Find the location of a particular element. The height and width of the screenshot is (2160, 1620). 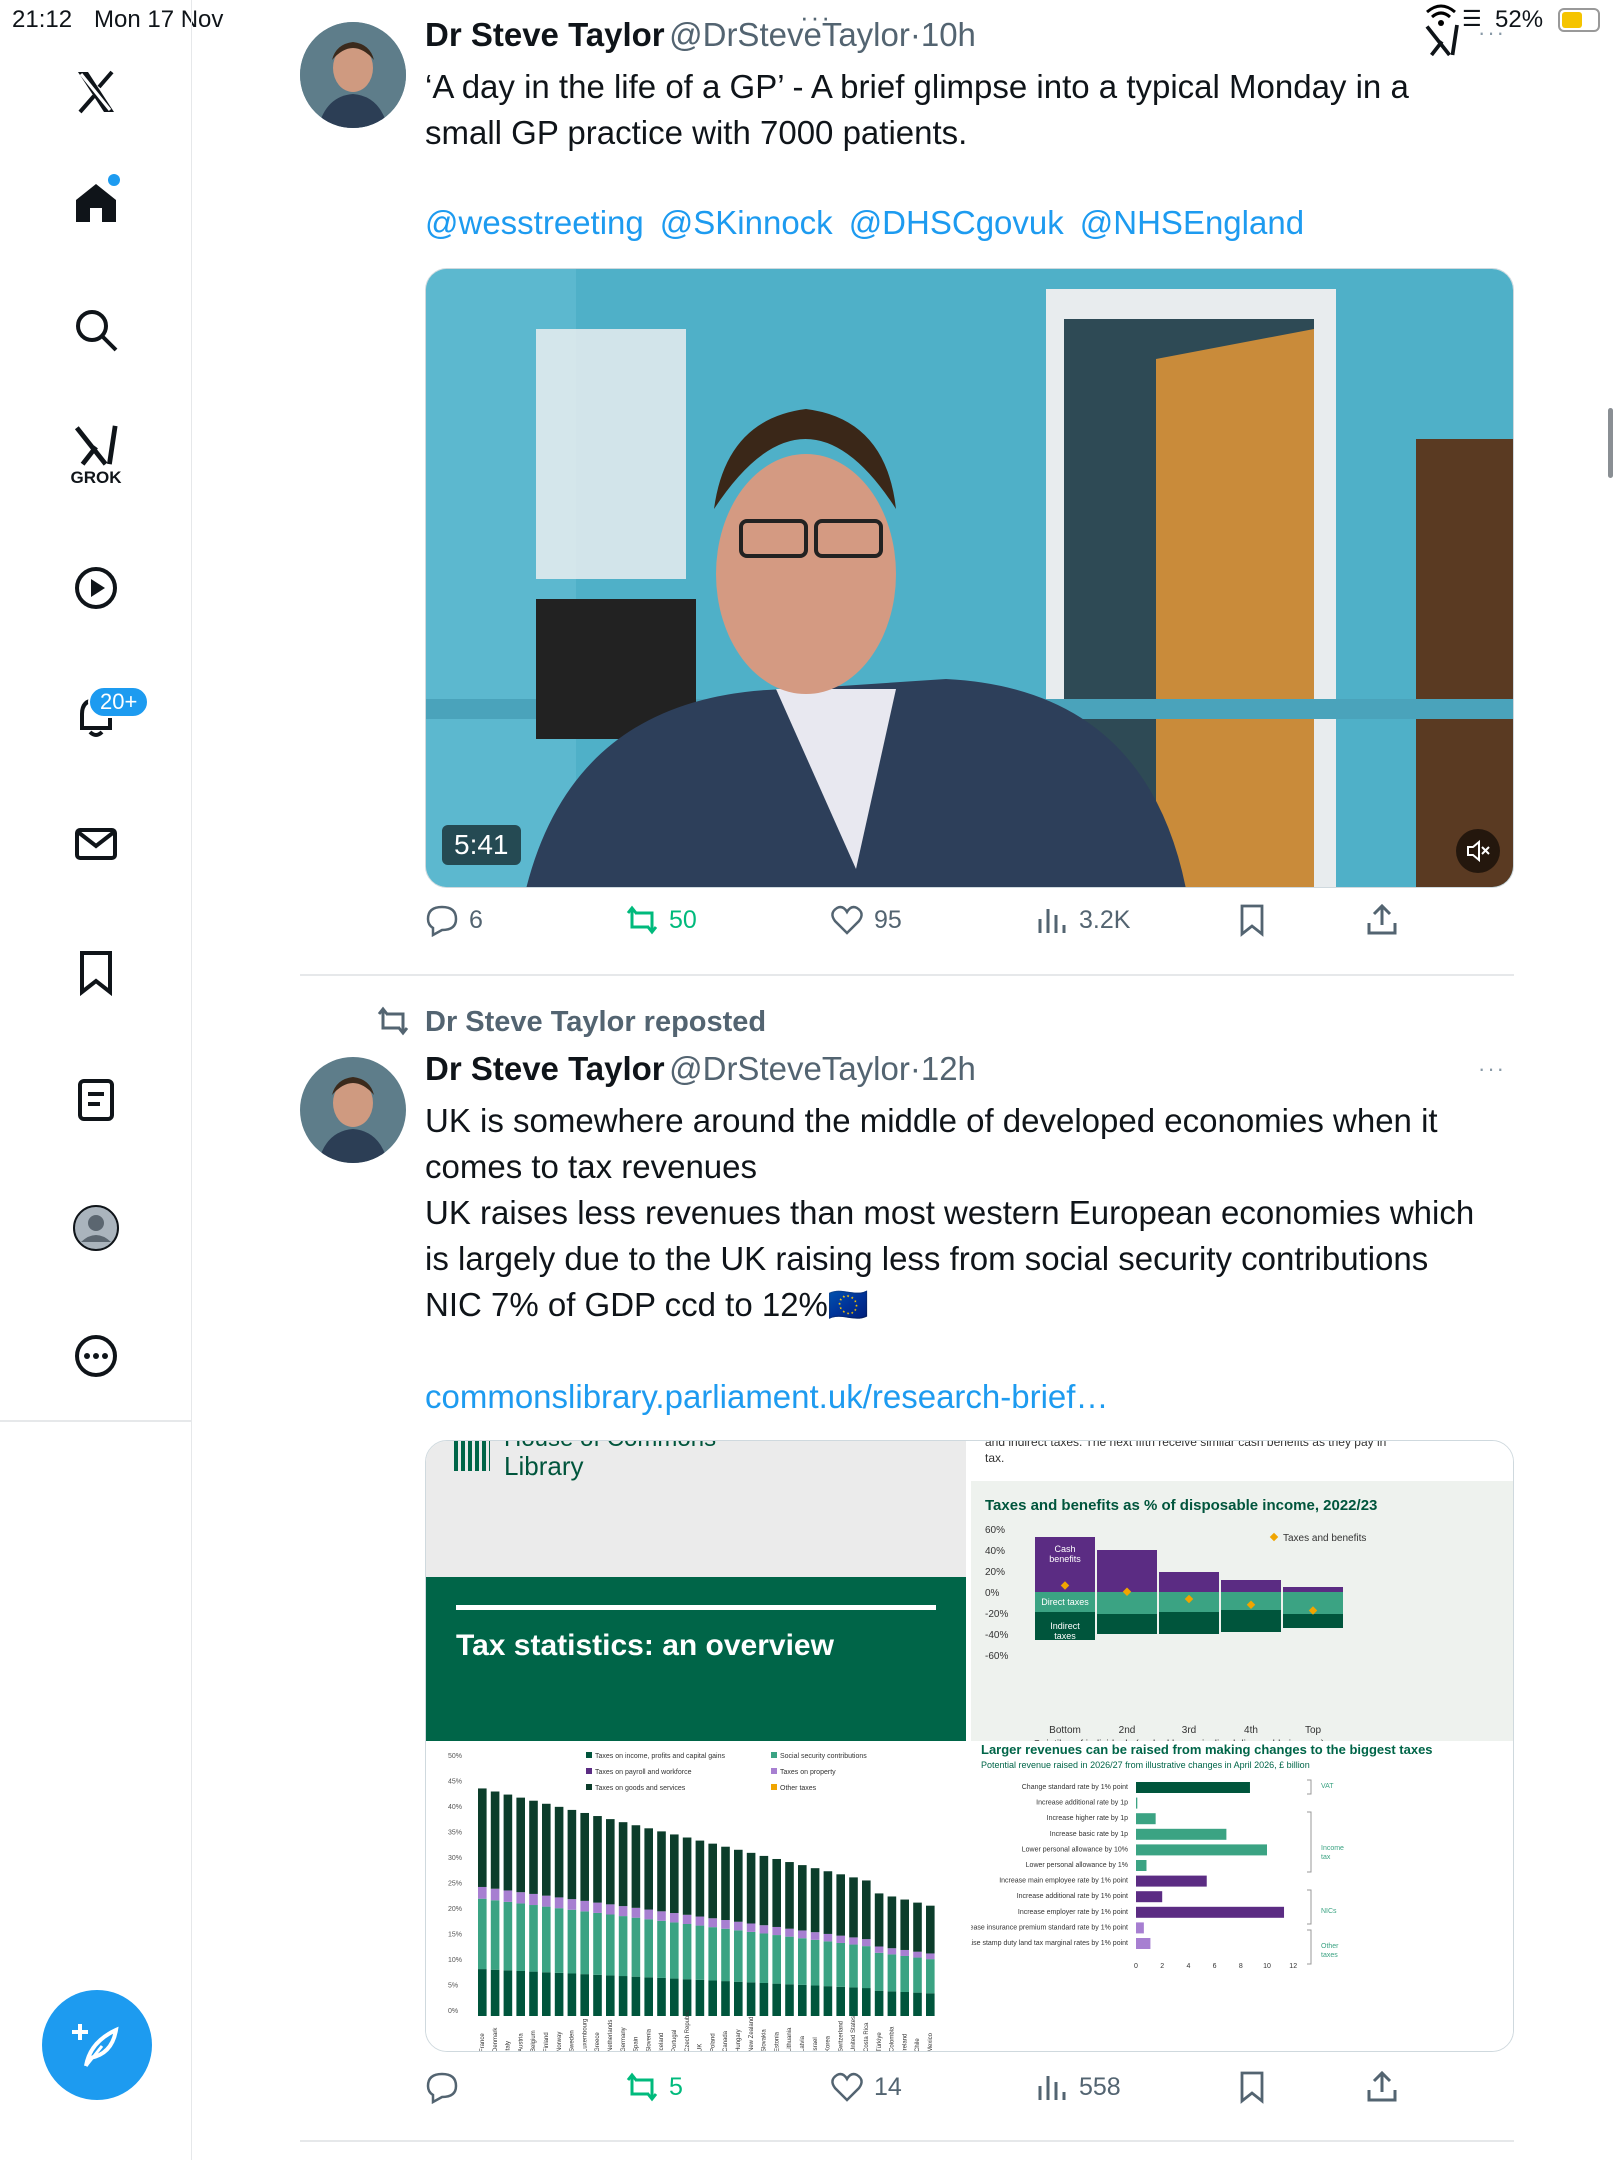

lists-icon is located at coordinates (96, 1100).